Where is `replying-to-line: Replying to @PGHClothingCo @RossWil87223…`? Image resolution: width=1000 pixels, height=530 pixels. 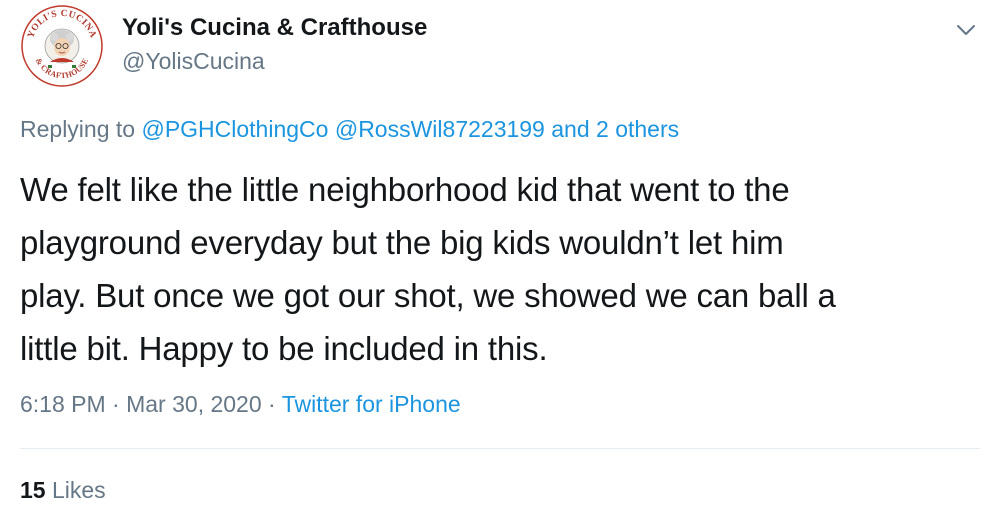
replying-to-line: Replying to @PGHClothingCo @RossWil87223… is located at coordinates (349, 129).